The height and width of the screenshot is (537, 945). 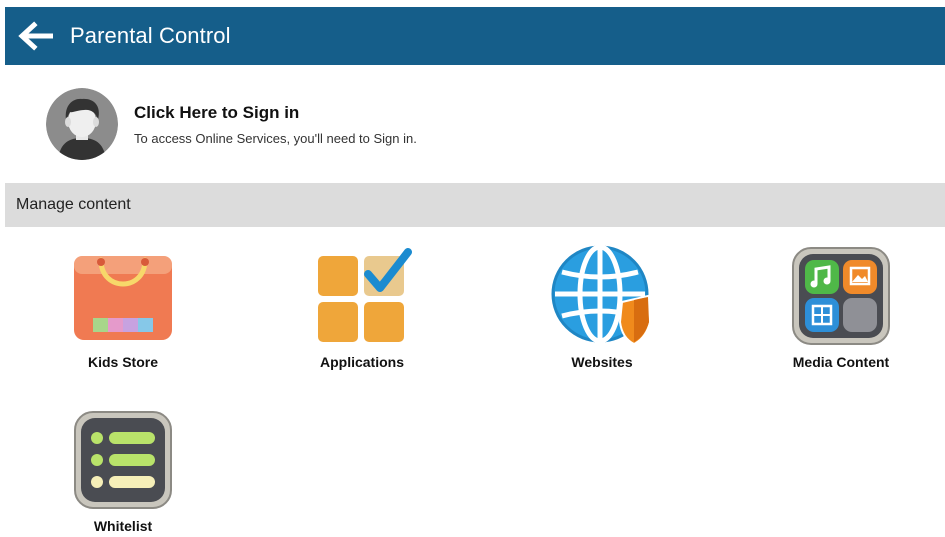 I want to click on section-header: Manage content, so click(x=475, y=205).